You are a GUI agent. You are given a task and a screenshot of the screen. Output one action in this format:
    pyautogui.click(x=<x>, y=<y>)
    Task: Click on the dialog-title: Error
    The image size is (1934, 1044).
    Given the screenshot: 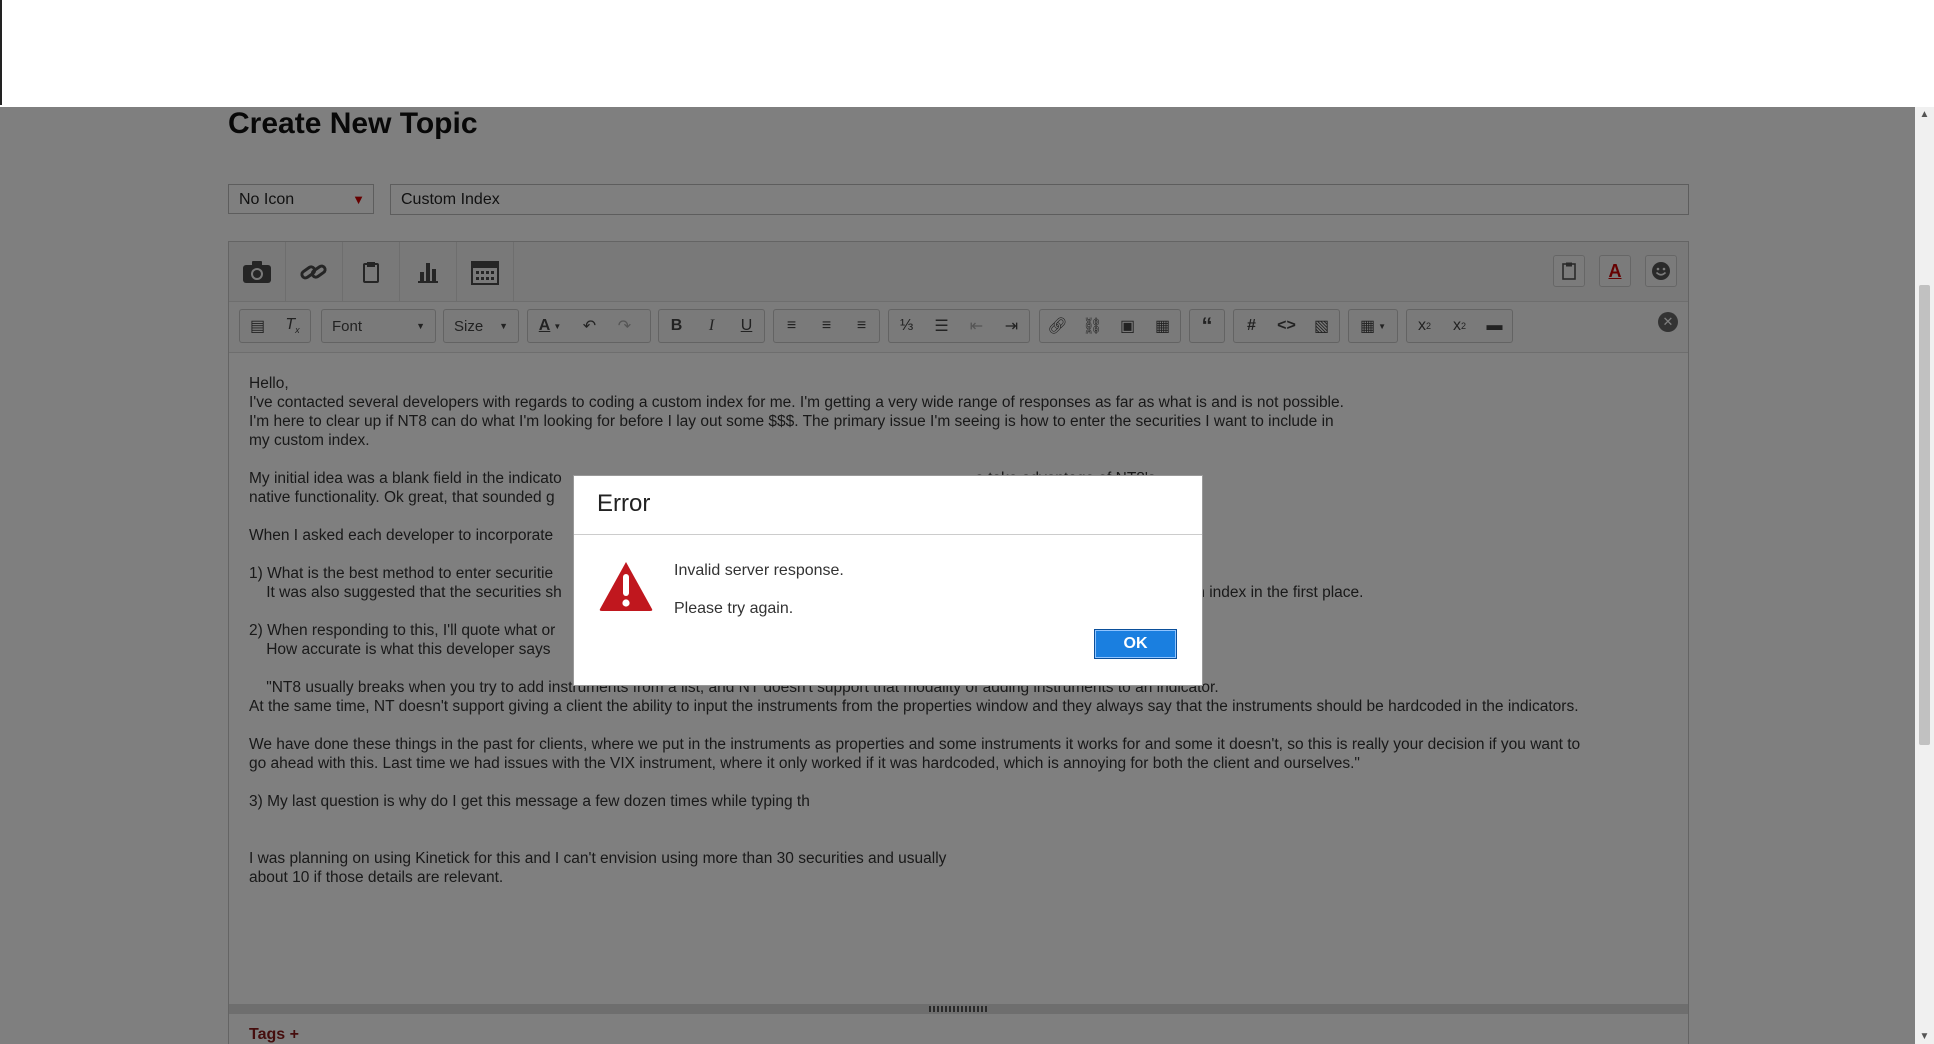 What is the action you would take?
    pyautogui.click(x=624, y=503)
    